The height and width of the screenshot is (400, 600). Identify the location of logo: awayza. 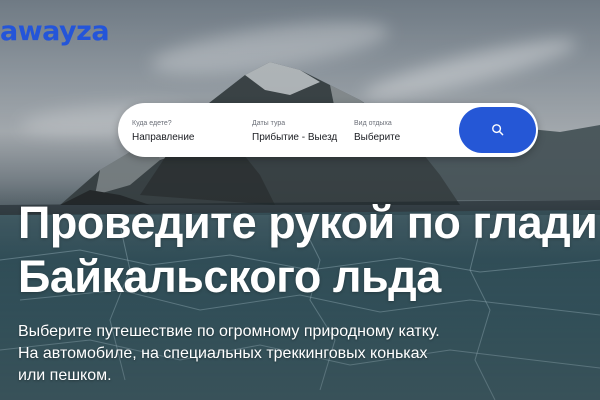
(55, 31).